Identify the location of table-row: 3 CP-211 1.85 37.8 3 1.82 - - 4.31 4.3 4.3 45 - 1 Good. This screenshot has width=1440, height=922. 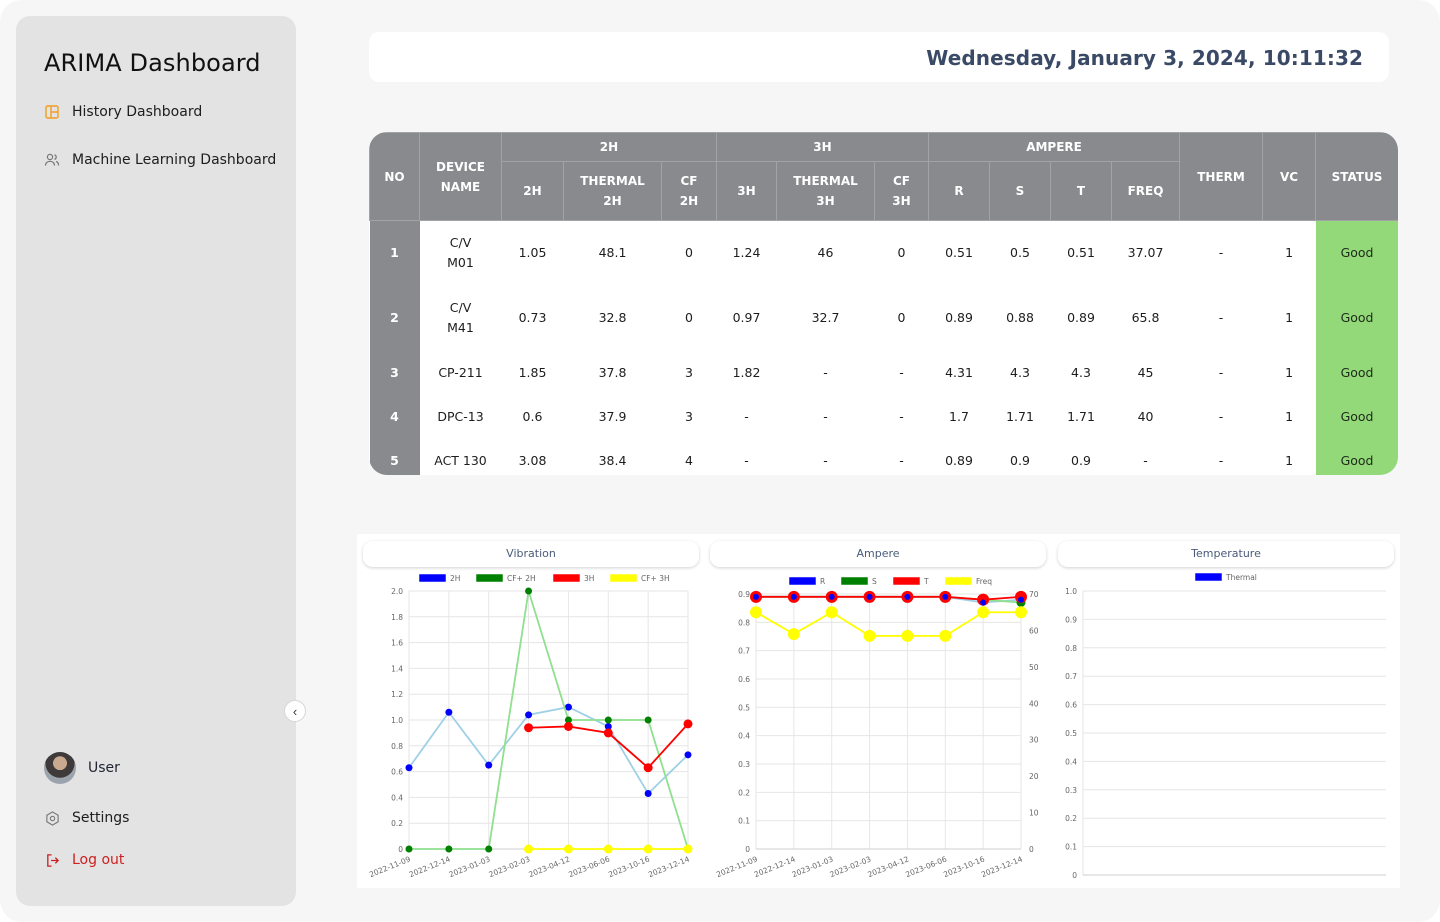
(883, 372).